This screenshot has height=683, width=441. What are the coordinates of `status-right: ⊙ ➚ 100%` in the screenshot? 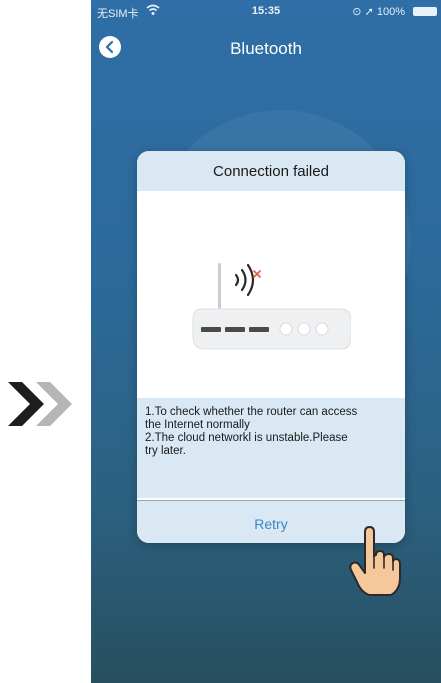 It's located at (378, 11).